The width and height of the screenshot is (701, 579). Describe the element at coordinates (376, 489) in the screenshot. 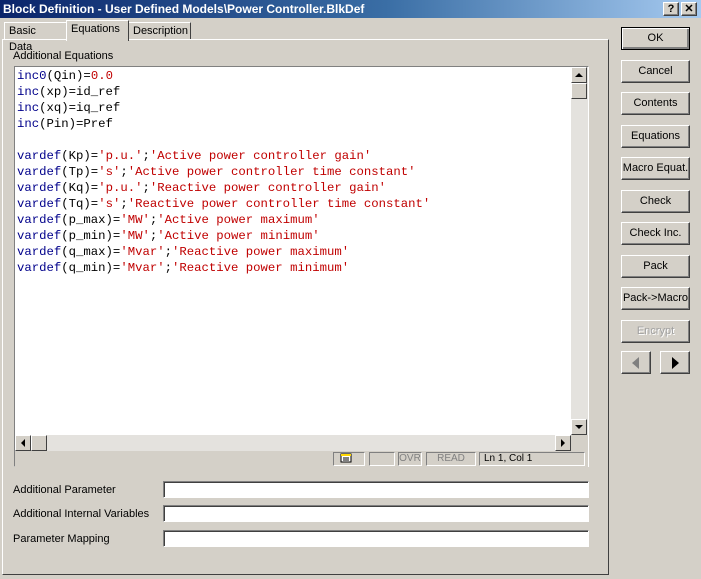

I see `additional-parameter-input` at that location.